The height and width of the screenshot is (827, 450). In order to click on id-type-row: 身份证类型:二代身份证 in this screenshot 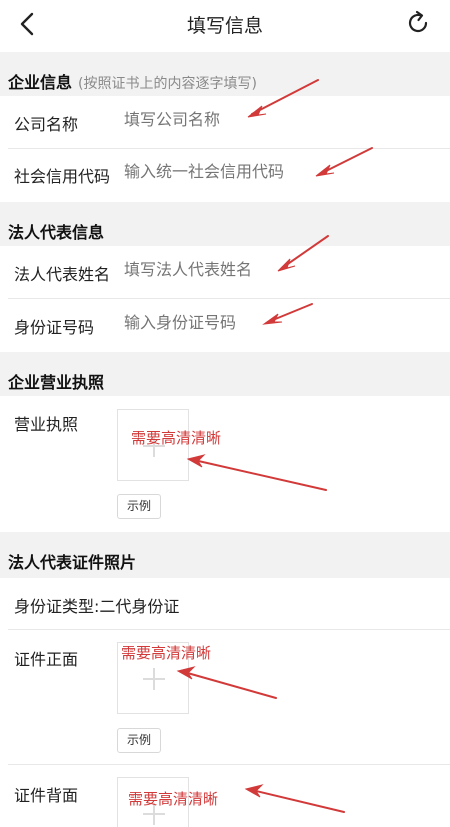, I will do `click(96, 605)`.